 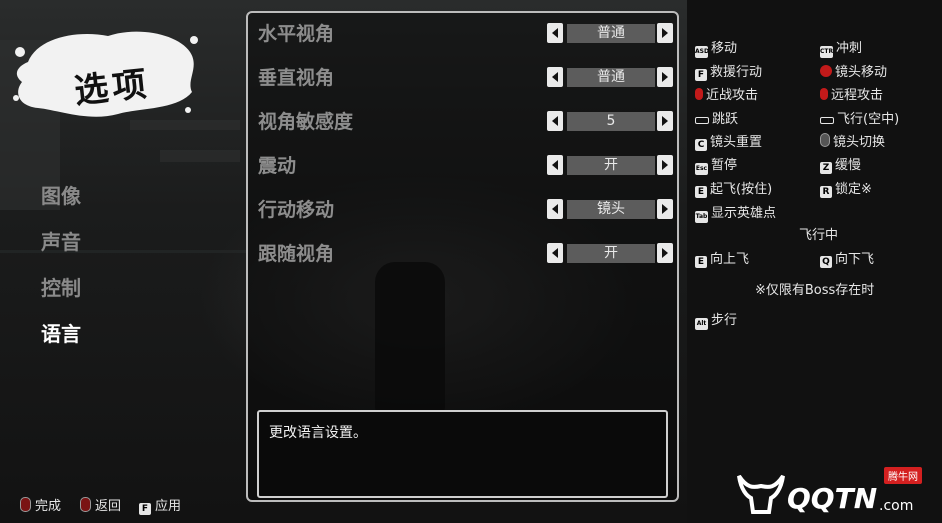 What do you see at coordinates (826, 192) in the screenshot?
I see `r-key-icon: R` at bounding box center [826, 192].